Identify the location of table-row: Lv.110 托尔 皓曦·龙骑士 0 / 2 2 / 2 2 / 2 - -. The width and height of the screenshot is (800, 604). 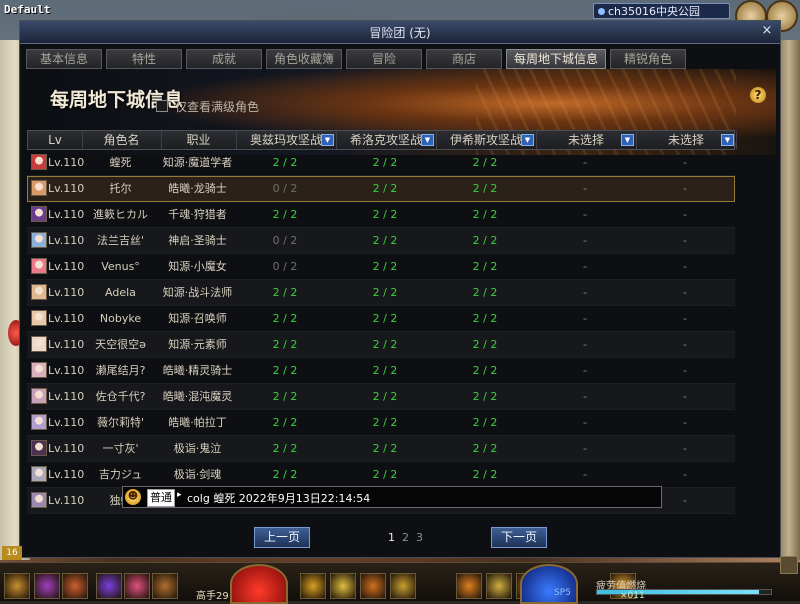
(381, 189).